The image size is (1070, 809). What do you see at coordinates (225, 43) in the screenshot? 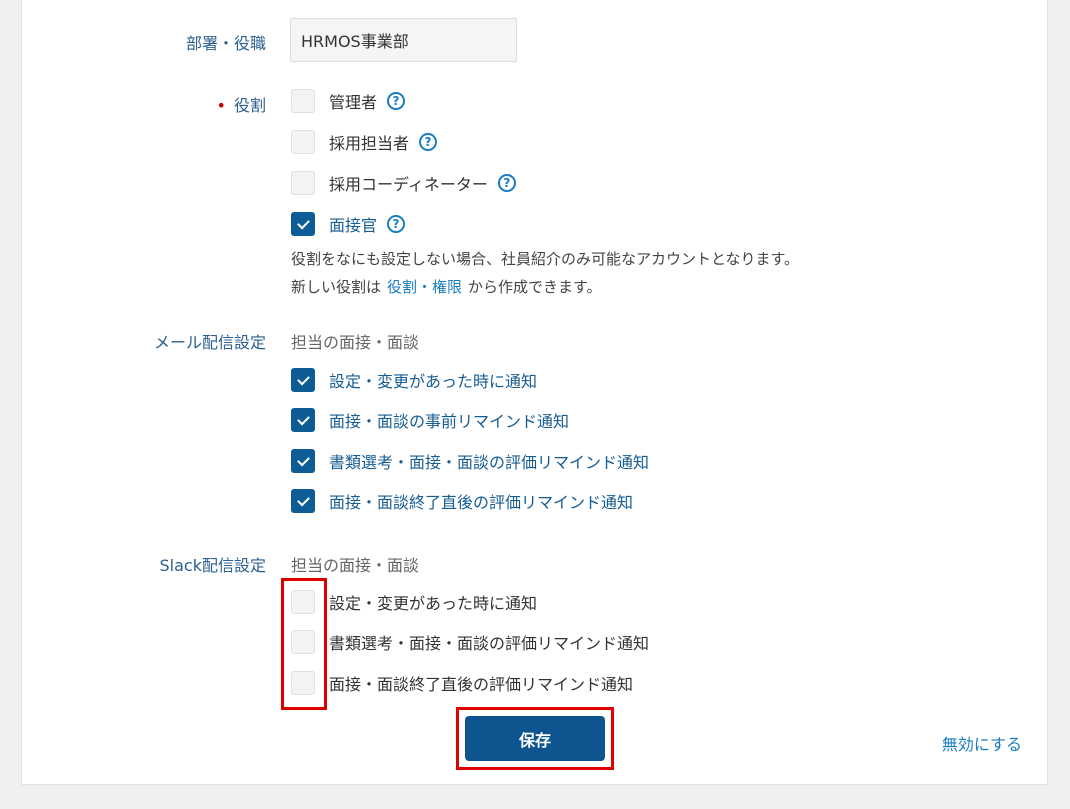
I see `department-label: 部署・役職` at bounding box center [225, 43].